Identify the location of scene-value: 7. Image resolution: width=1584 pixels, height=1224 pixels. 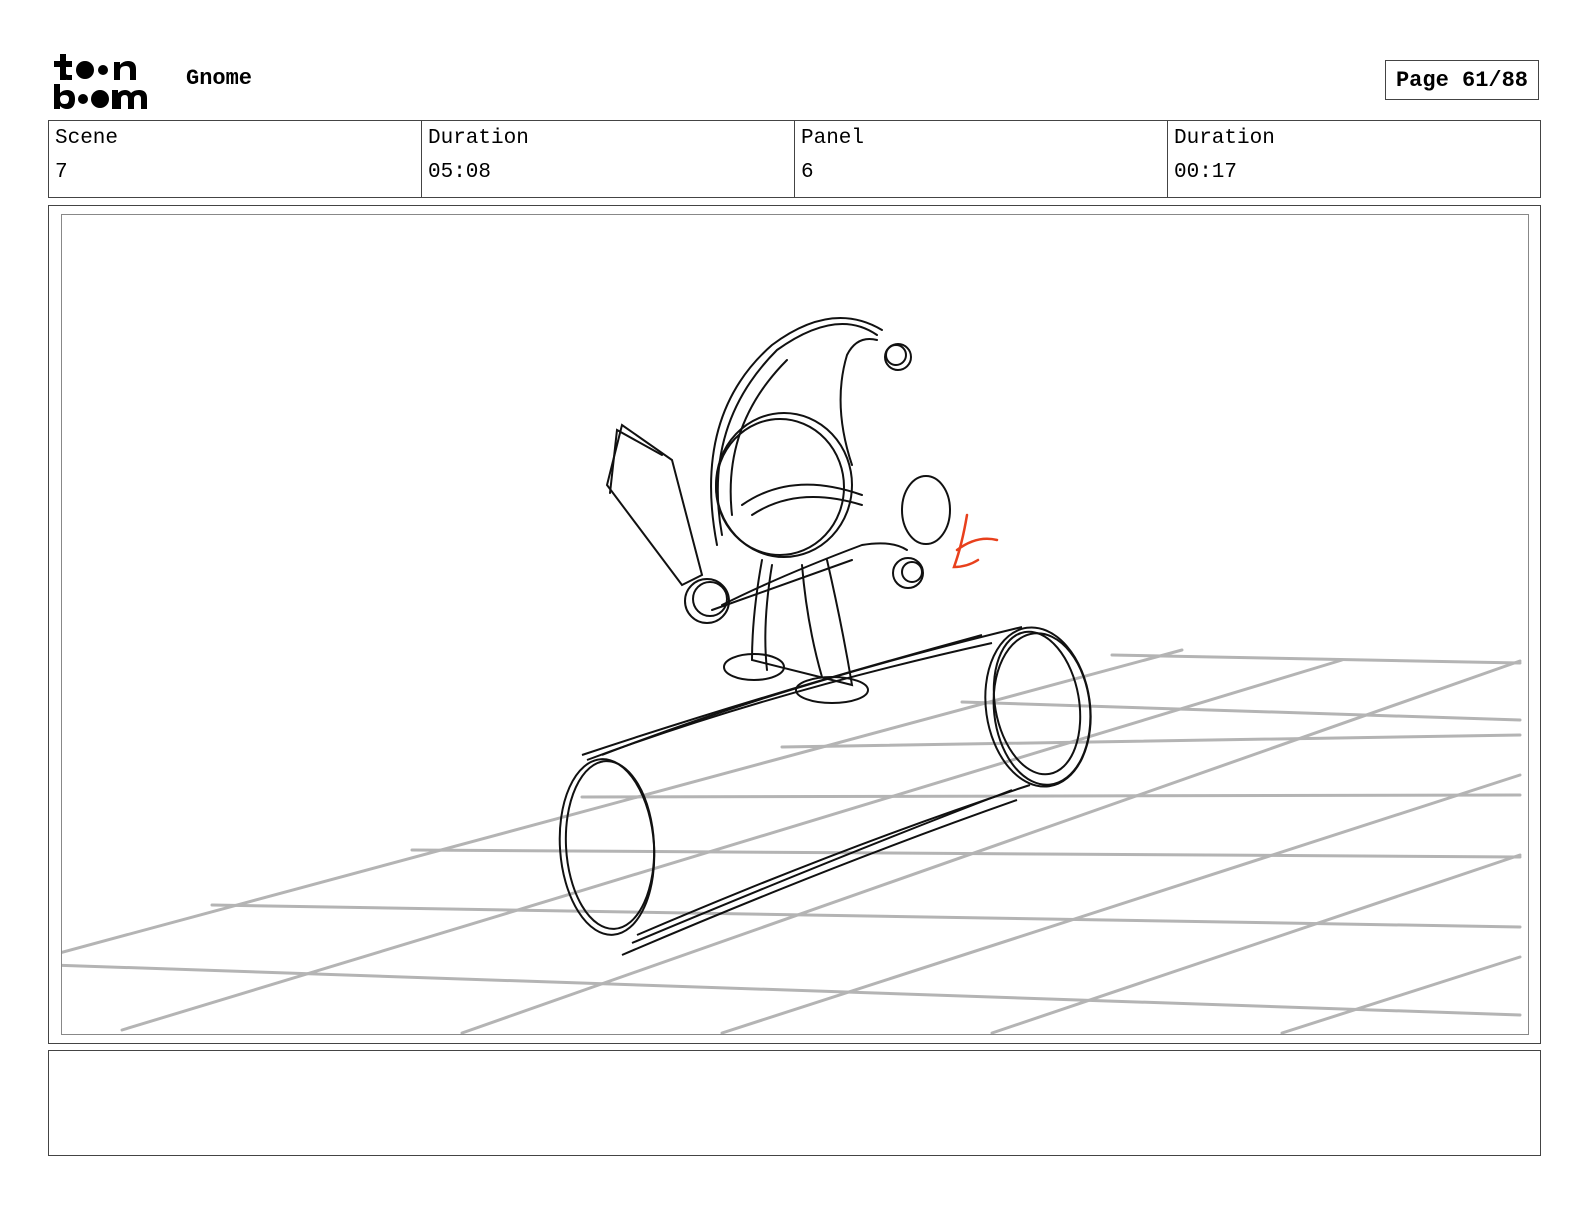
(61, 172).